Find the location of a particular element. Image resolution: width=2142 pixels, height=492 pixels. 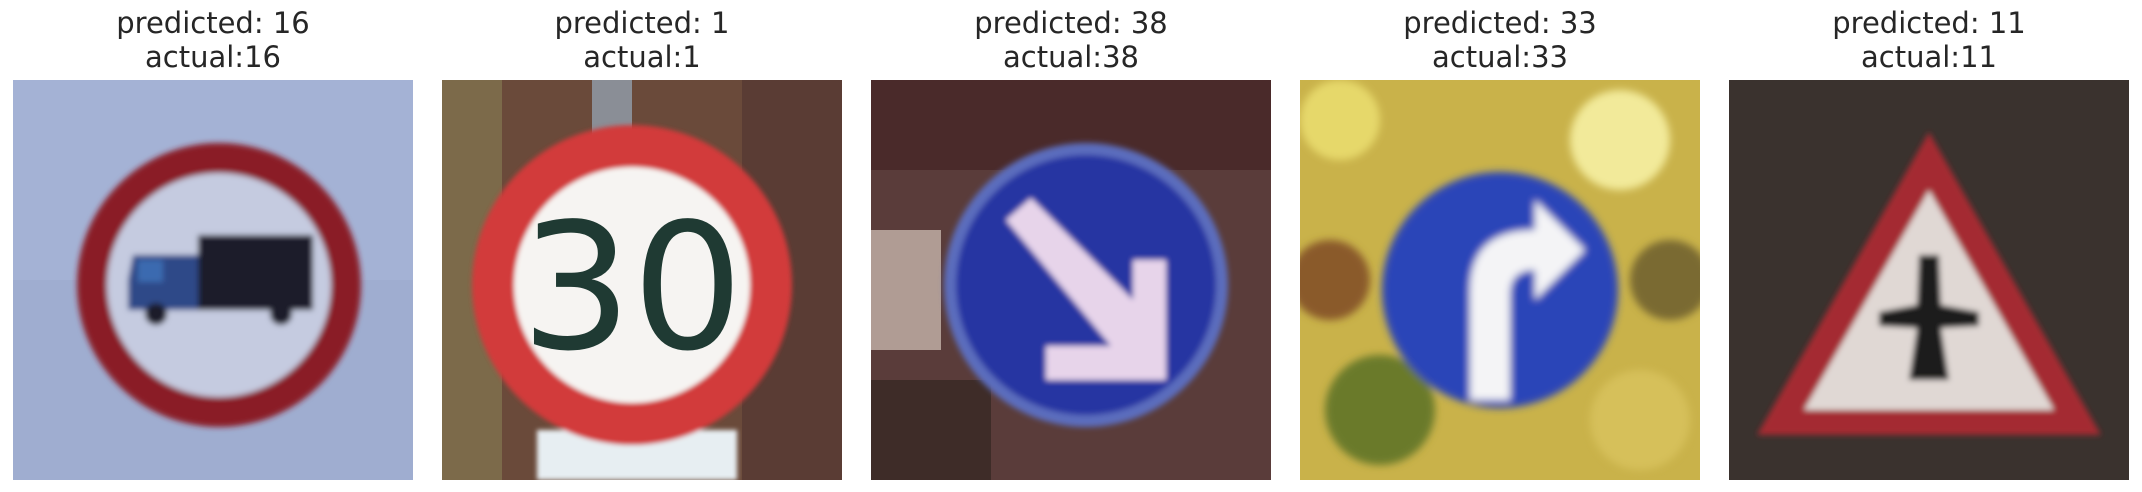

panel-caption: predicted: 16 actual:16 is located at coordinates (213, 40).